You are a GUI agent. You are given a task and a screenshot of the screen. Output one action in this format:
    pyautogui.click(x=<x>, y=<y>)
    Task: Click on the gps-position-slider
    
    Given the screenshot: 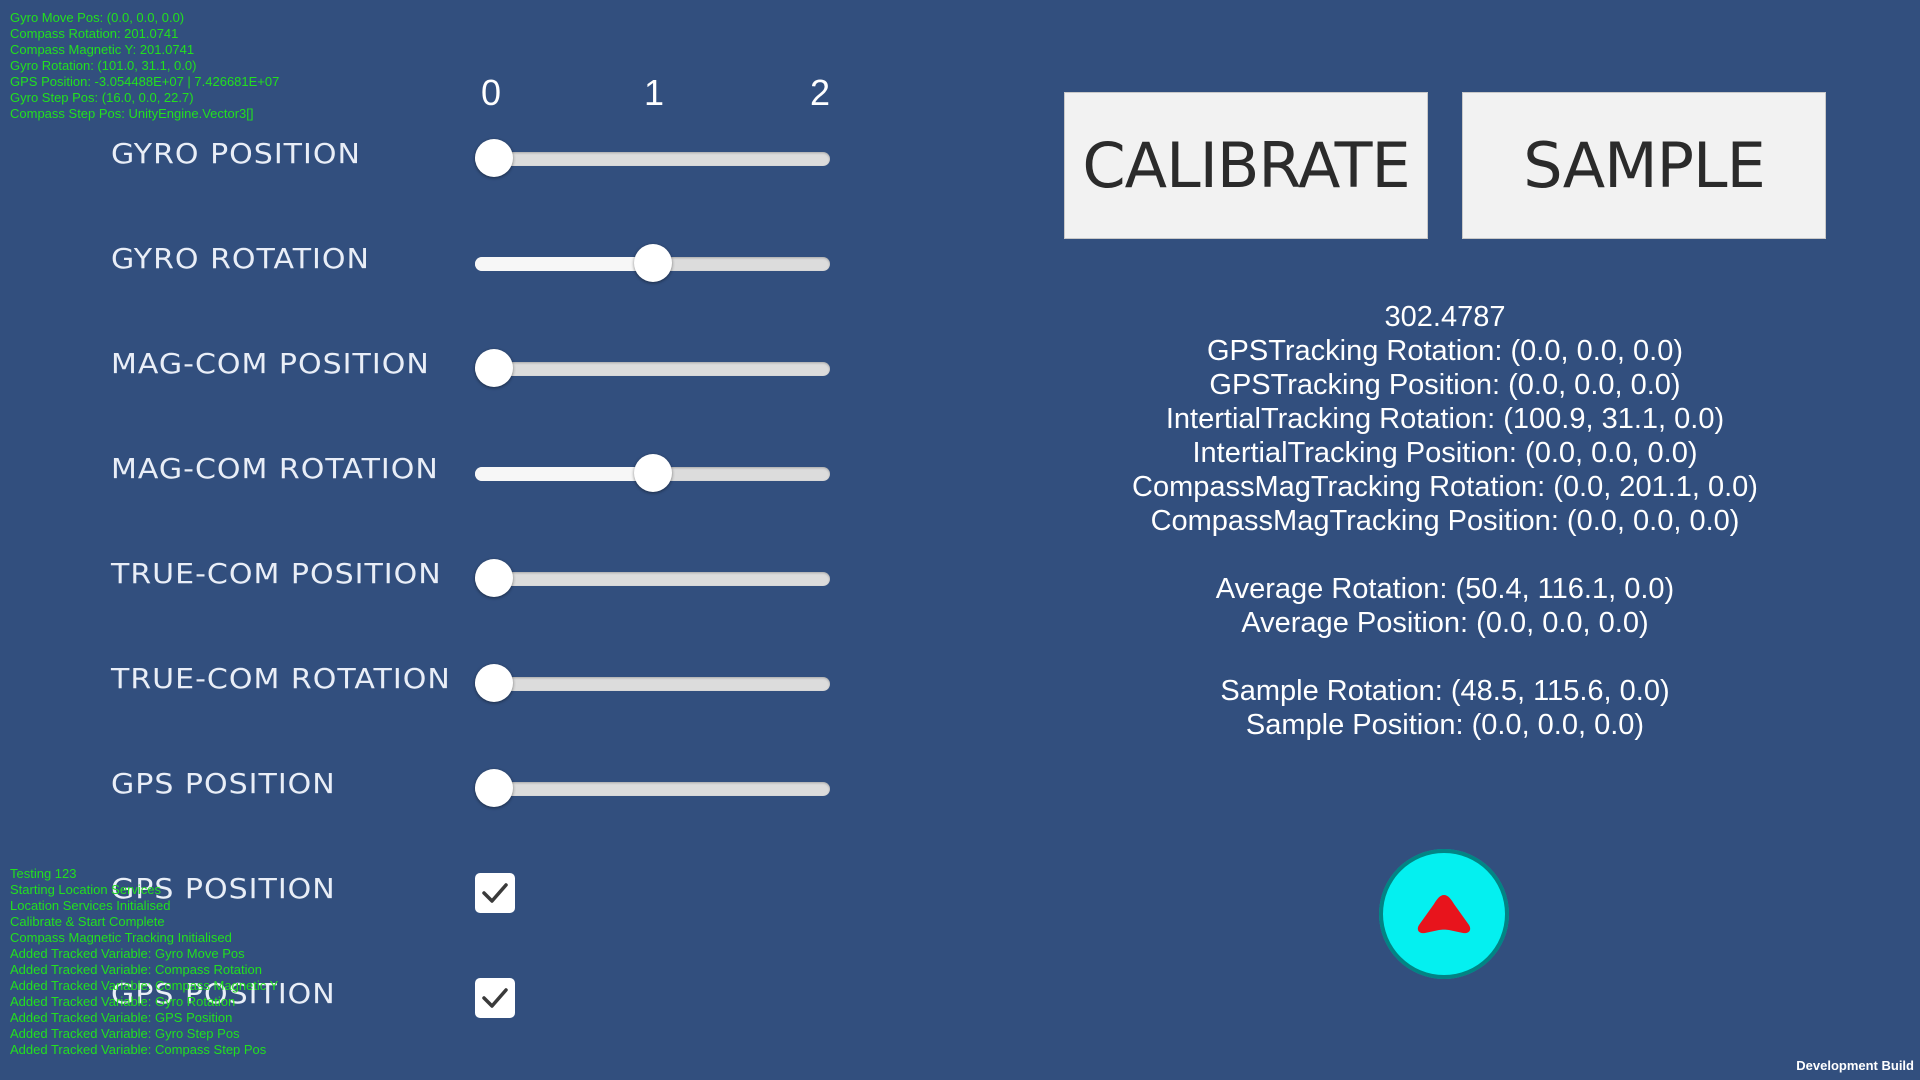 What is the action you would take?
    pyautogui.click(x=652, y=788)
    